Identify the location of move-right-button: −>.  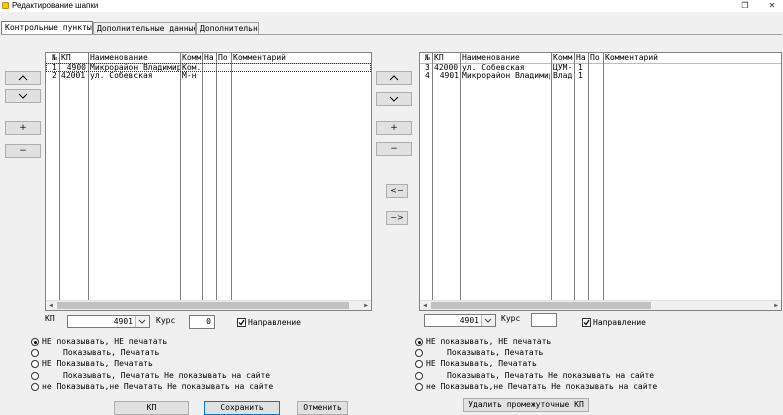
(397, 218).